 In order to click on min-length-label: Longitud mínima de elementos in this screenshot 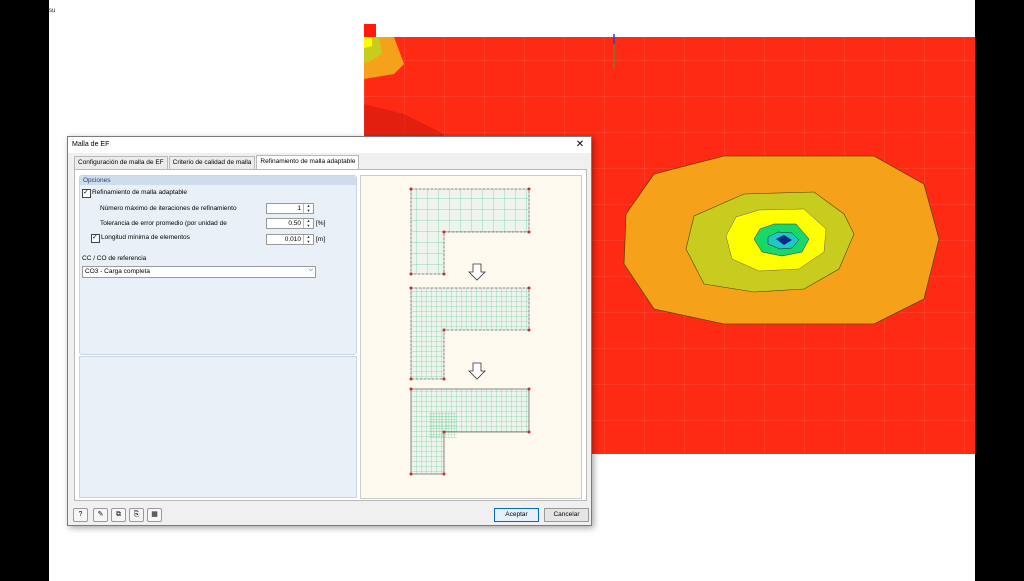, I will do `click(145, 237)`.